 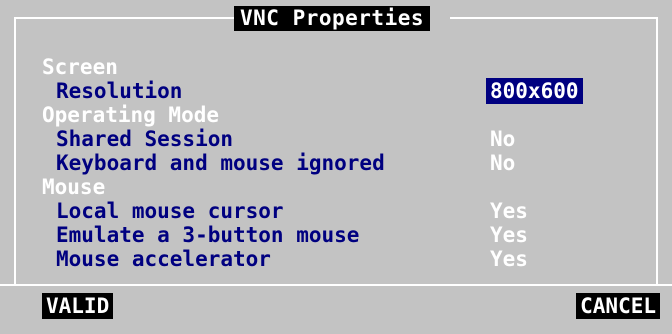 I want to click on valid-button: VALID, so click(x=78, y=306).